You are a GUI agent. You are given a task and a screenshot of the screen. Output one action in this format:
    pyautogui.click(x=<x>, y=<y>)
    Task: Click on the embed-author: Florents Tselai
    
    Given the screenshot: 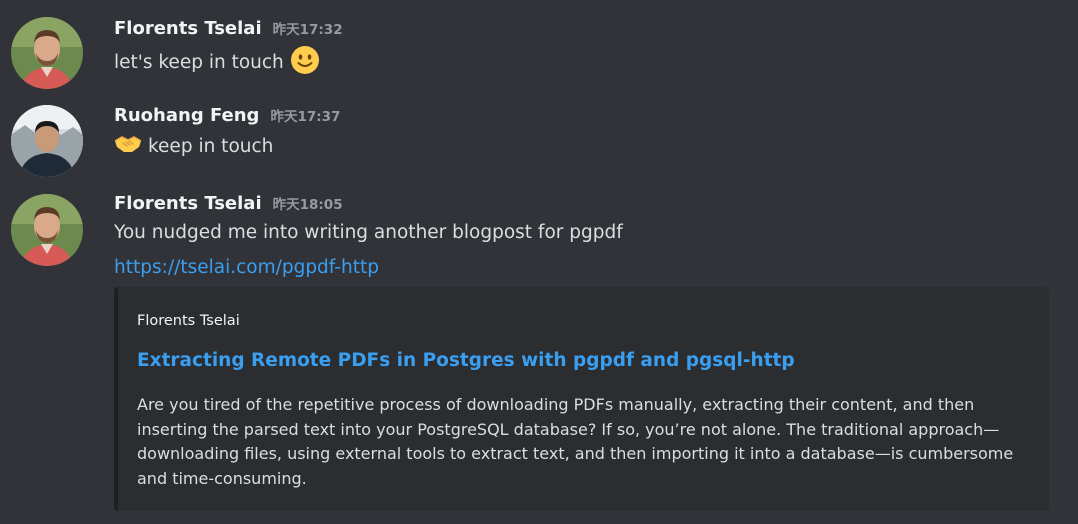 What is the action you would take?
    pyautogui.click(x=188, y=321)
    